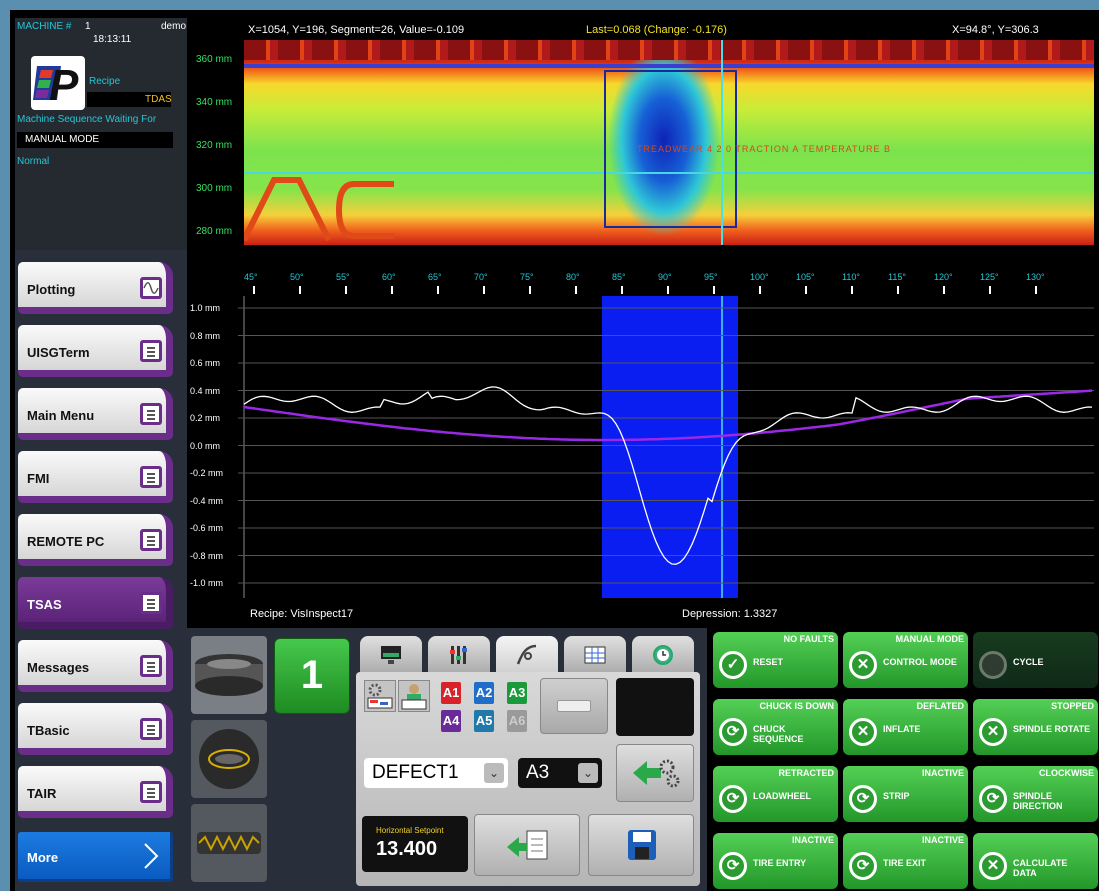 The width and height of the screenshot is (1099, 891). Describe the element at coordinates (775, 660) in the screenshot. I see `reset-button: NO FAULTS ✓ RESET` at that location.